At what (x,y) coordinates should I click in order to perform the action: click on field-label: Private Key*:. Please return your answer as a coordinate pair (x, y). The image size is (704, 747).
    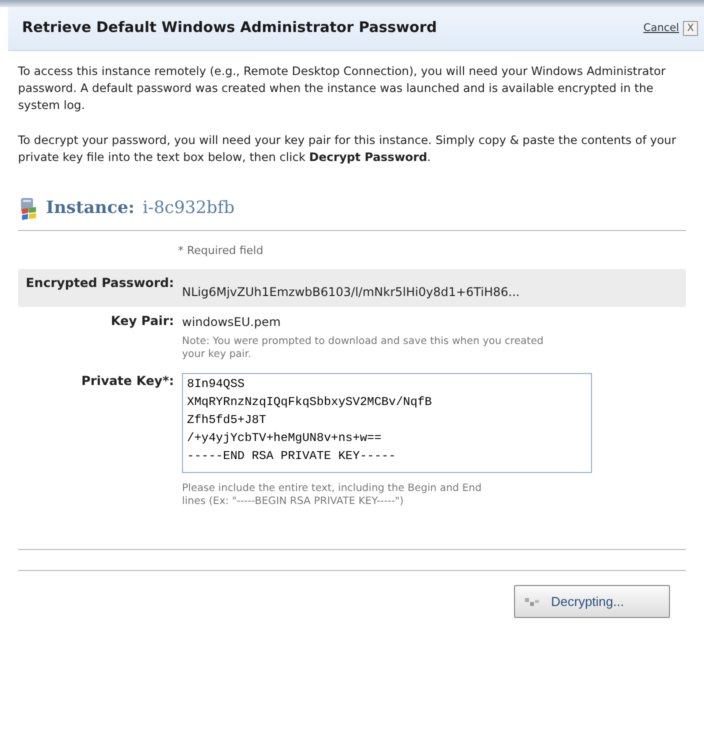
    Looking at the image, I should click on (127, 380).